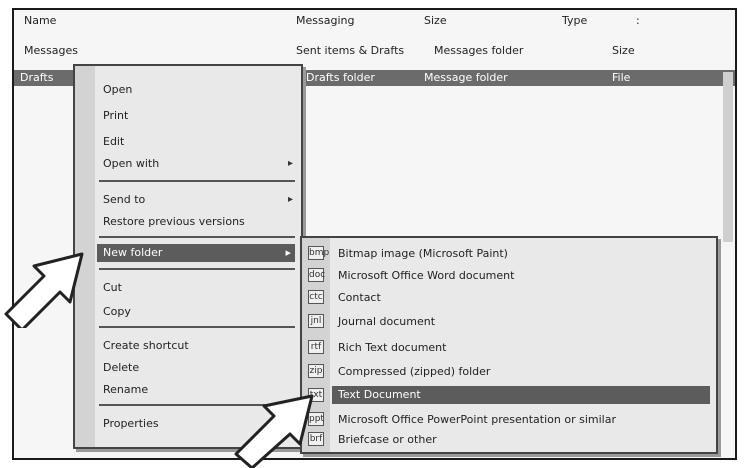 The width and height of the screenshot is (751, 468). Describe the element at coordinates (522, 253) in the screenshot. I see `submenu-item-bitmap: Bitmap image (Microsoft Paint)` at that location.